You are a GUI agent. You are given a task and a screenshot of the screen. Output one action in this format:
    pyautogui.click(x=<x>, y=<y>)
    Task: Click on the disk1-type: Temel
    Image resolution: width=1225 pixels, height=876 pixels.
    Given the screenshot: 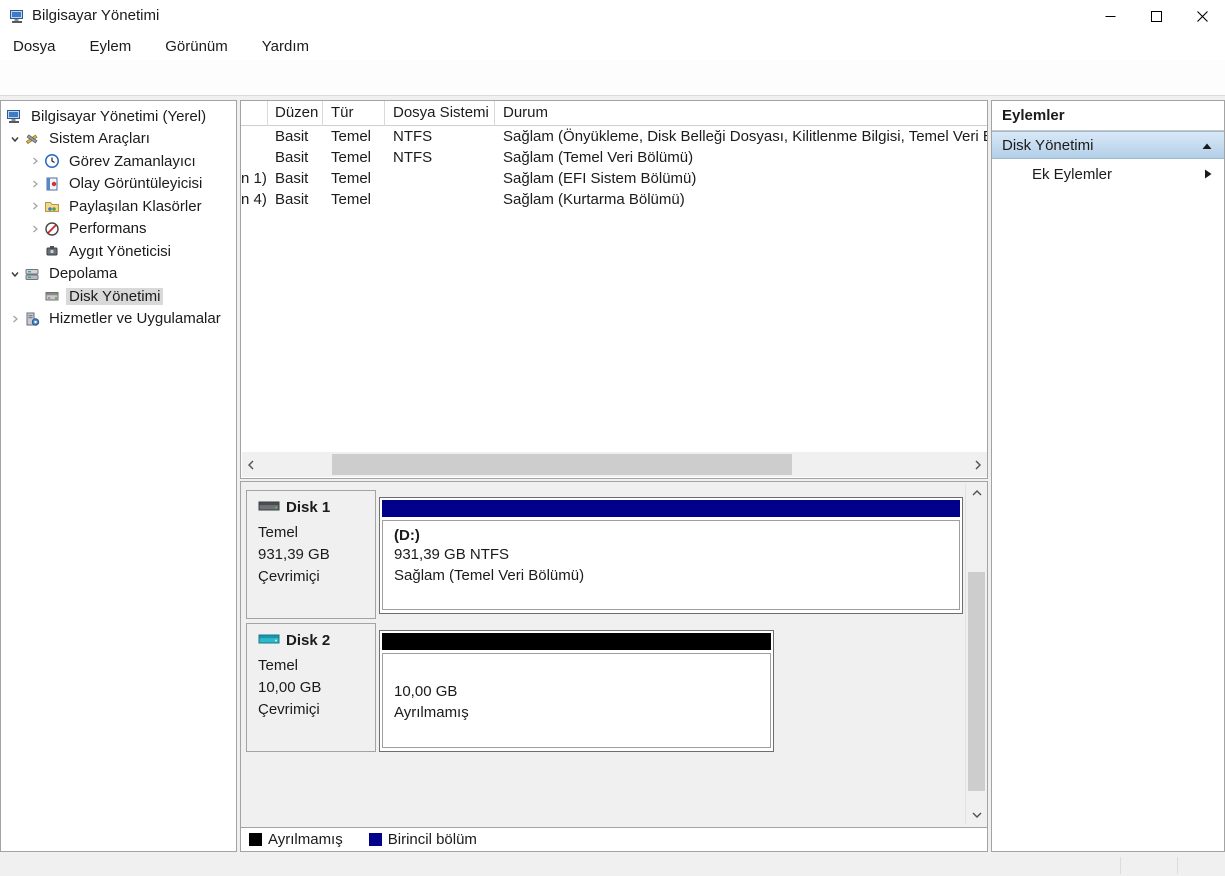 What is the action you would take?
    pyautogui.click(x=278, y=532)
    